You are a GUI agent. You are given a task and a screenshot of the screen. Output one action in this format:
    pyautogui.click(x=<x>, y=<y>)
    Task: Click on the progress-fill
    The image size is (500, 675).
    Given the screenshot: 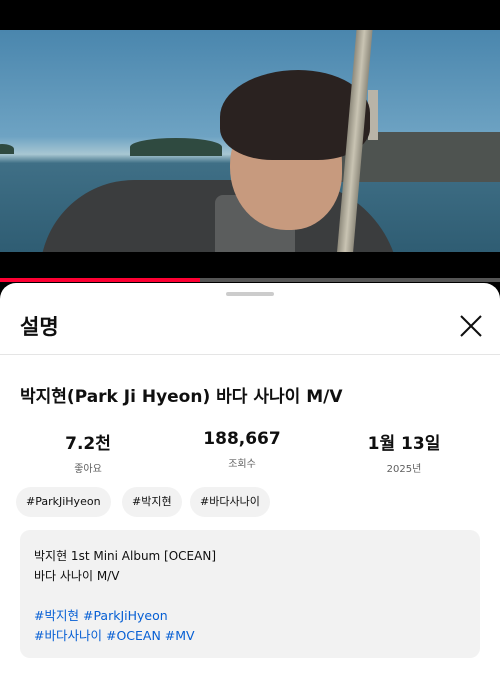 What is the action you would take?
    pyautogui.click(x=100, y=280)
    